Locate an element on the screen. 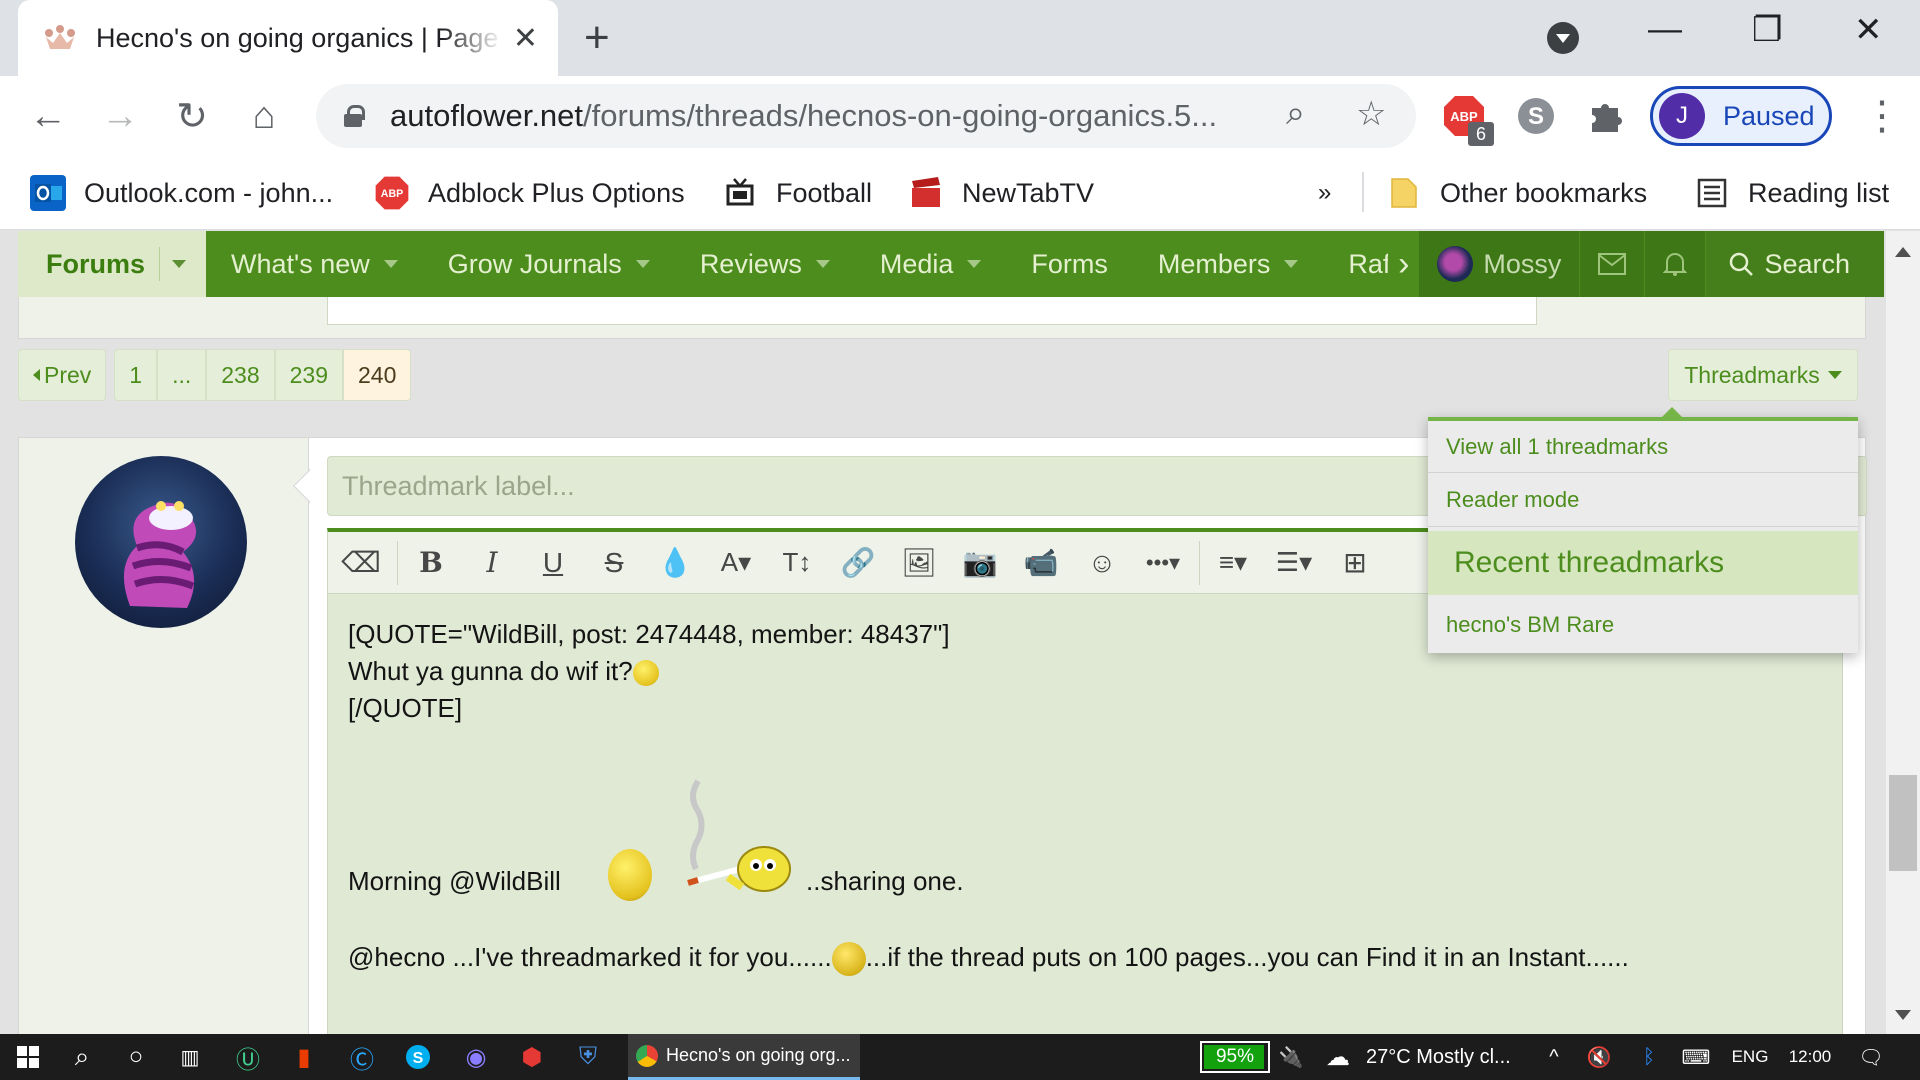 Image resolution: width=1920 pixels, height=1080 pixels. defender-icon: ⛨ is located at coordinates (588, 1057).